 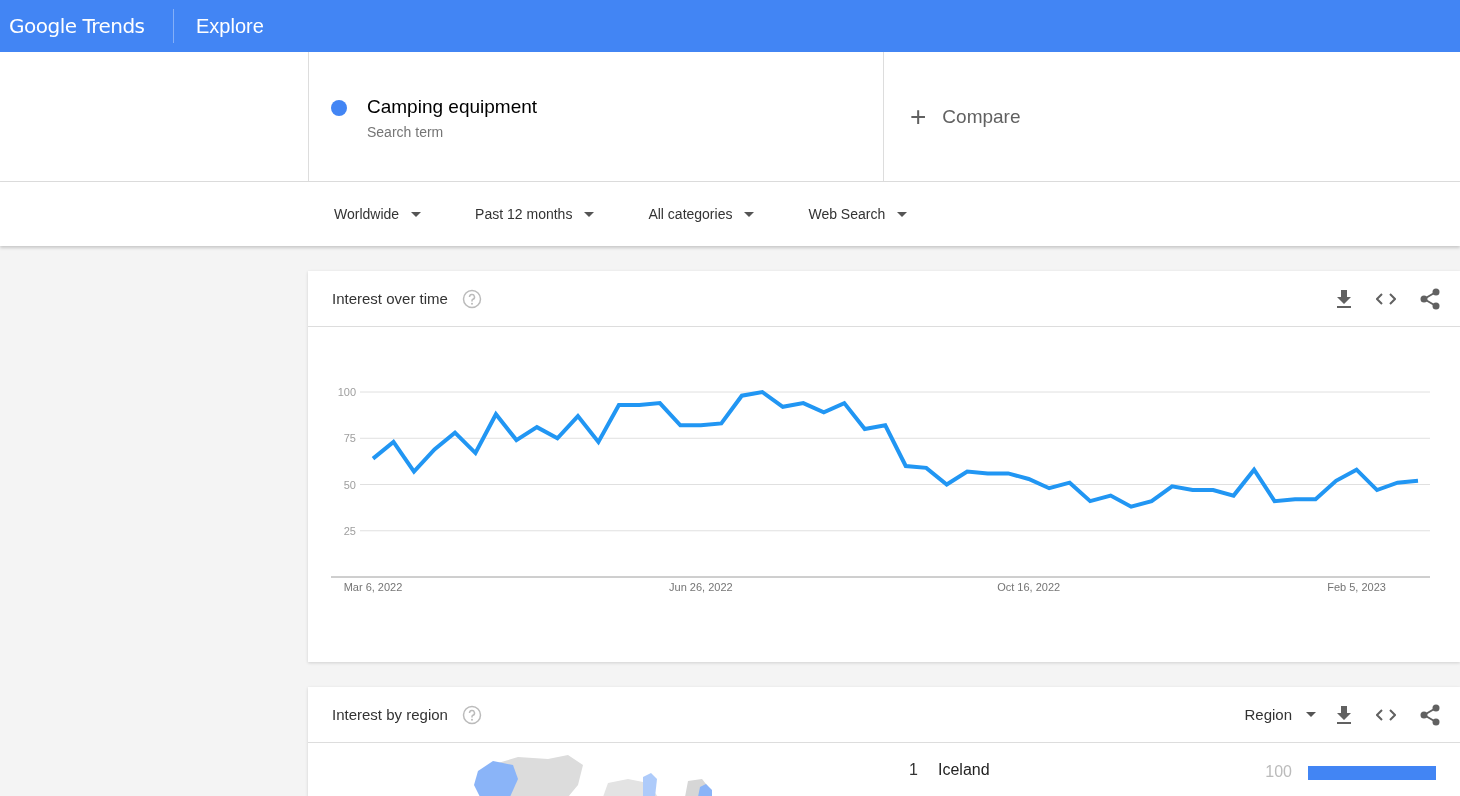 What do you see at coordinates (535, 214) in the screenshot?
I see `filter-dropdown: Past 12 months` at bounding box center [535, 214].